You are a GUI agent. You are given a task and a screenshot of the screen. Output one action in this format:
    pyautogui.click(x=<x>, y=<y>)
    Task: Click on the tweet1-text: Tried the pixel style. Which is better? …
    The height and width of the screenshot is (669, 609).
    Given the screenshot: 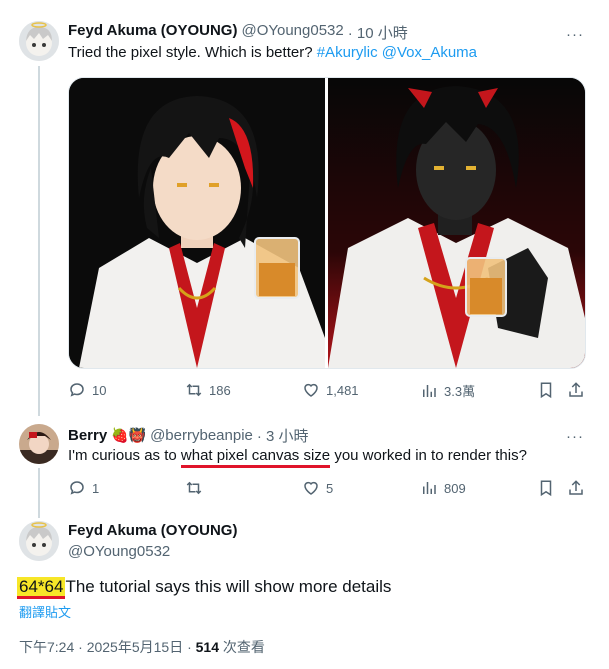 What is the action you would take?
    pyautogui.click(x=272, y=53)
    